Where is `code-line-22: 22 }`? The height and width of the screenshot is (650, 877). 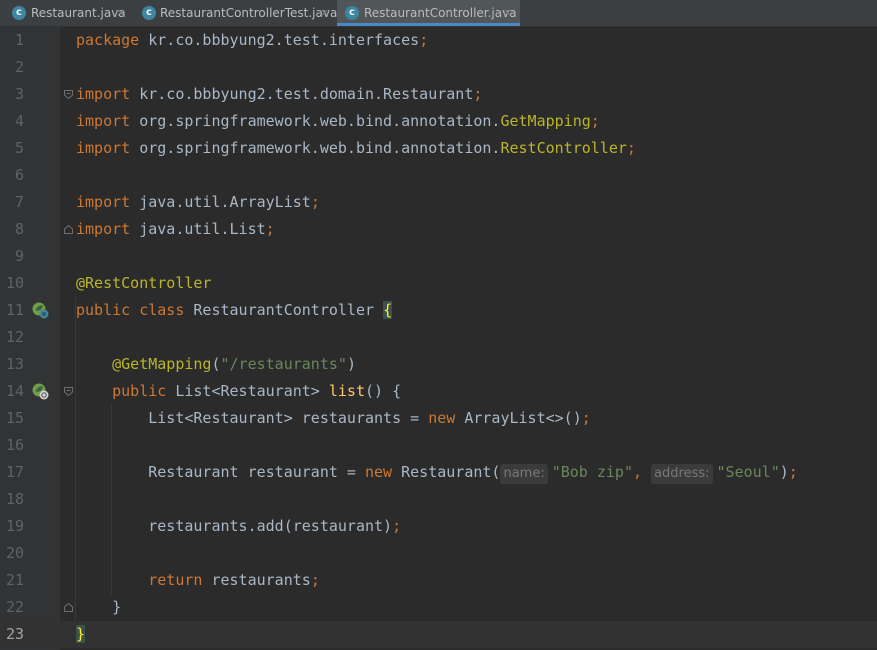 code-line-22: 22 } is located at coordinates (438, 607).